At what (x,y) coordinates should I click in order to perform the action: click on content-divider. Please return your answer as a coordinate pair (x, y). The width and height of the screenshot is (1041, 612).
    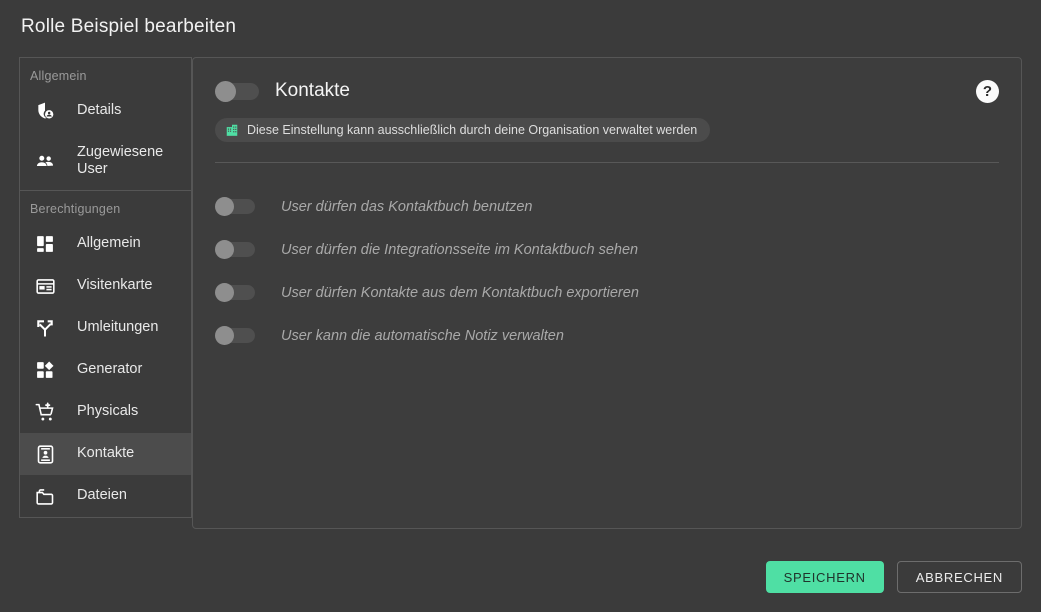
    Looking at the image, I should click on (607, 162).